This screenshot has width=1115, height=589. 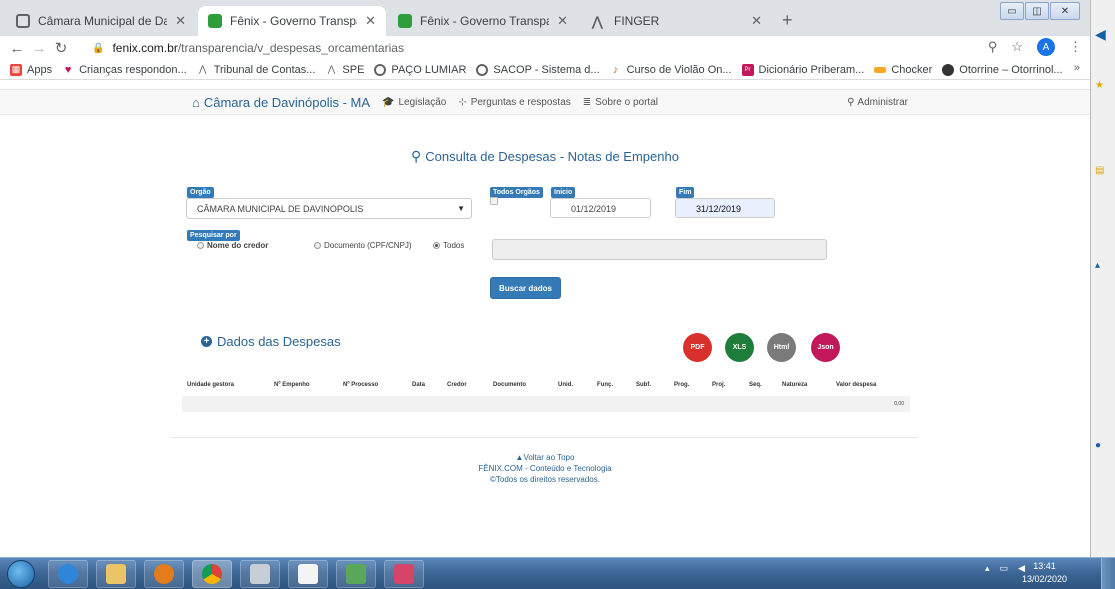 I want to click on section-title-text: Dados das Despesas, so click(x=279, y=341).